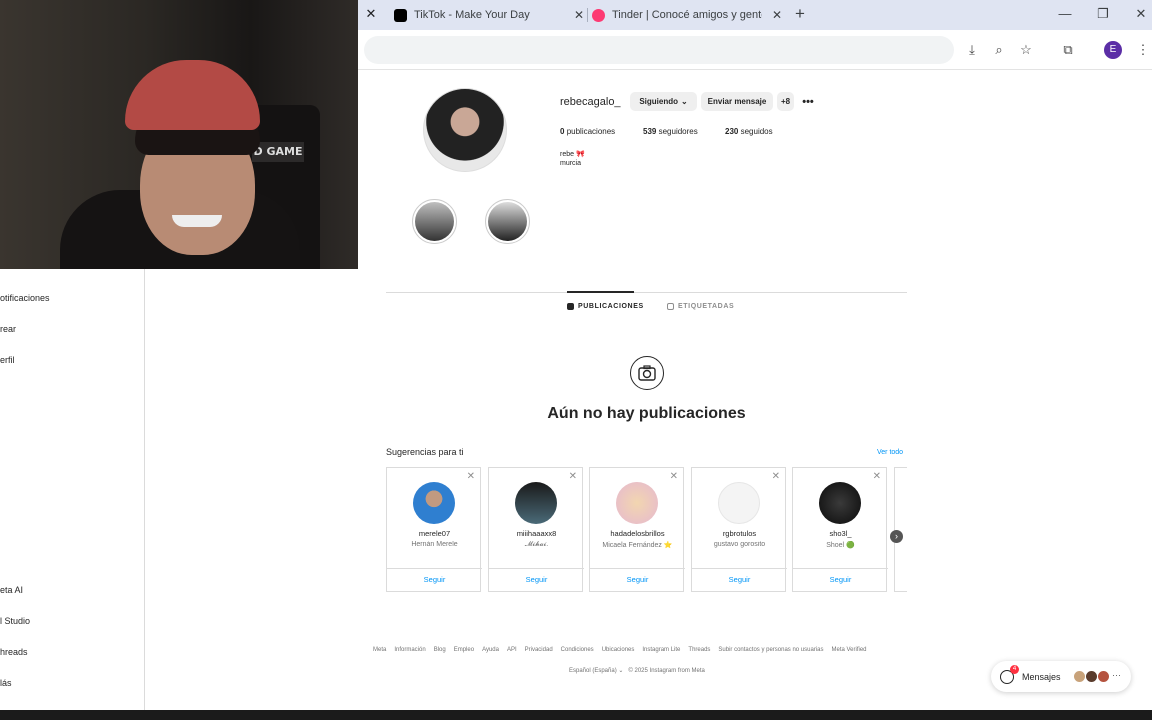  What do you see at coordinates (896, 536) in the screenshot?
I see `chevron-right-icon: ›` at bounding box center [896, 536].